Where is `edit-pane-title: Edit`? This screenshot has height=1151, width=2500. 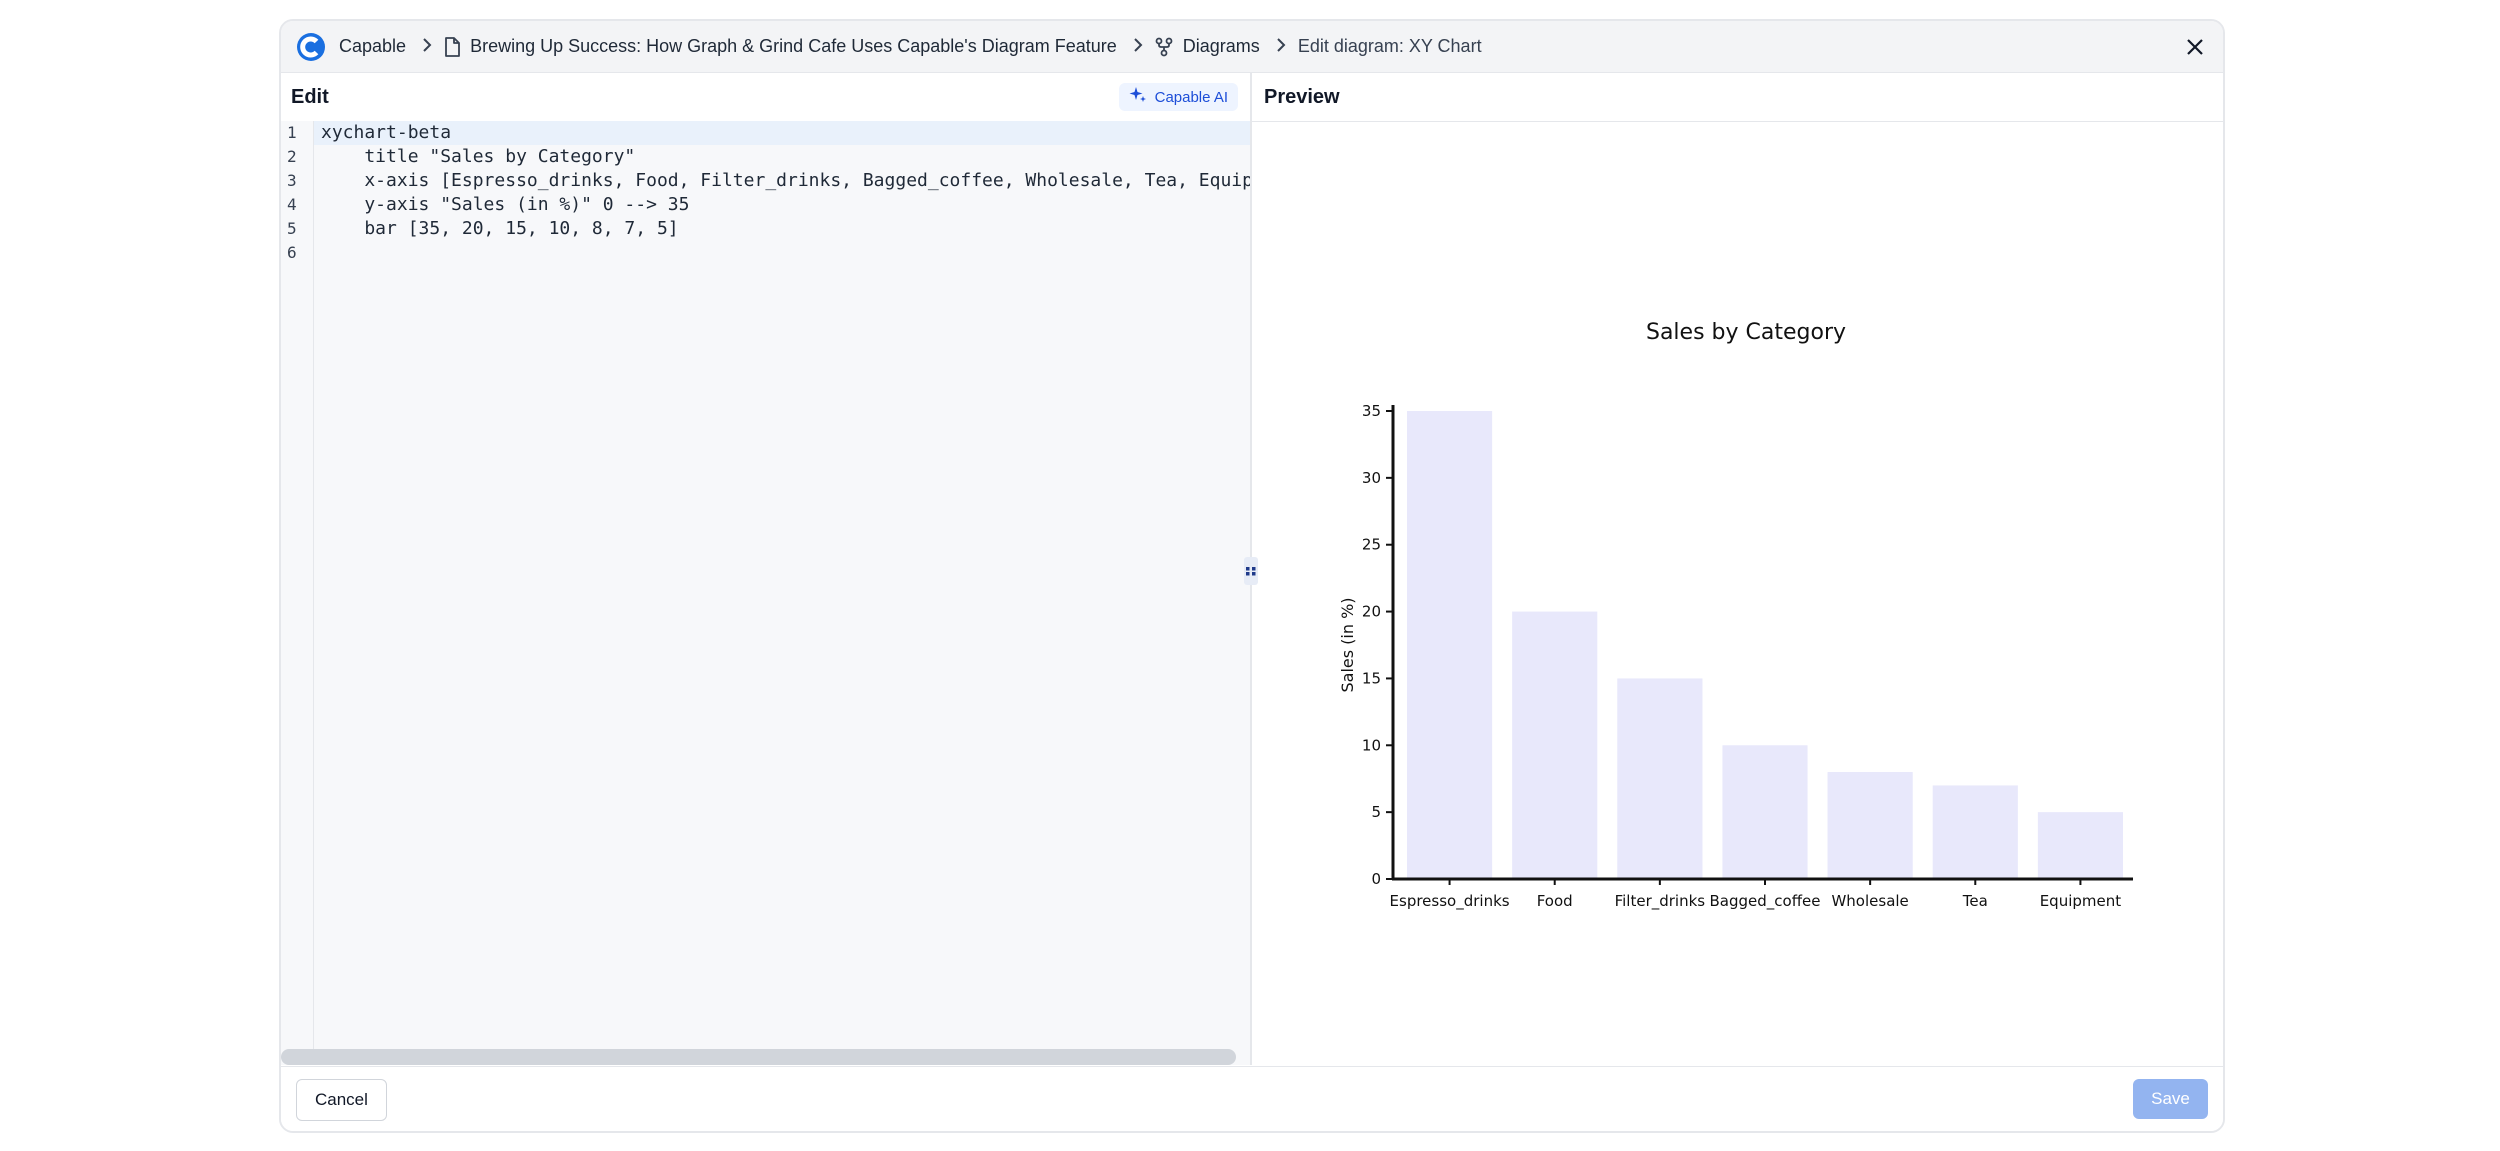
edit-pane-title: Edit is located at coordinates (310, 96).